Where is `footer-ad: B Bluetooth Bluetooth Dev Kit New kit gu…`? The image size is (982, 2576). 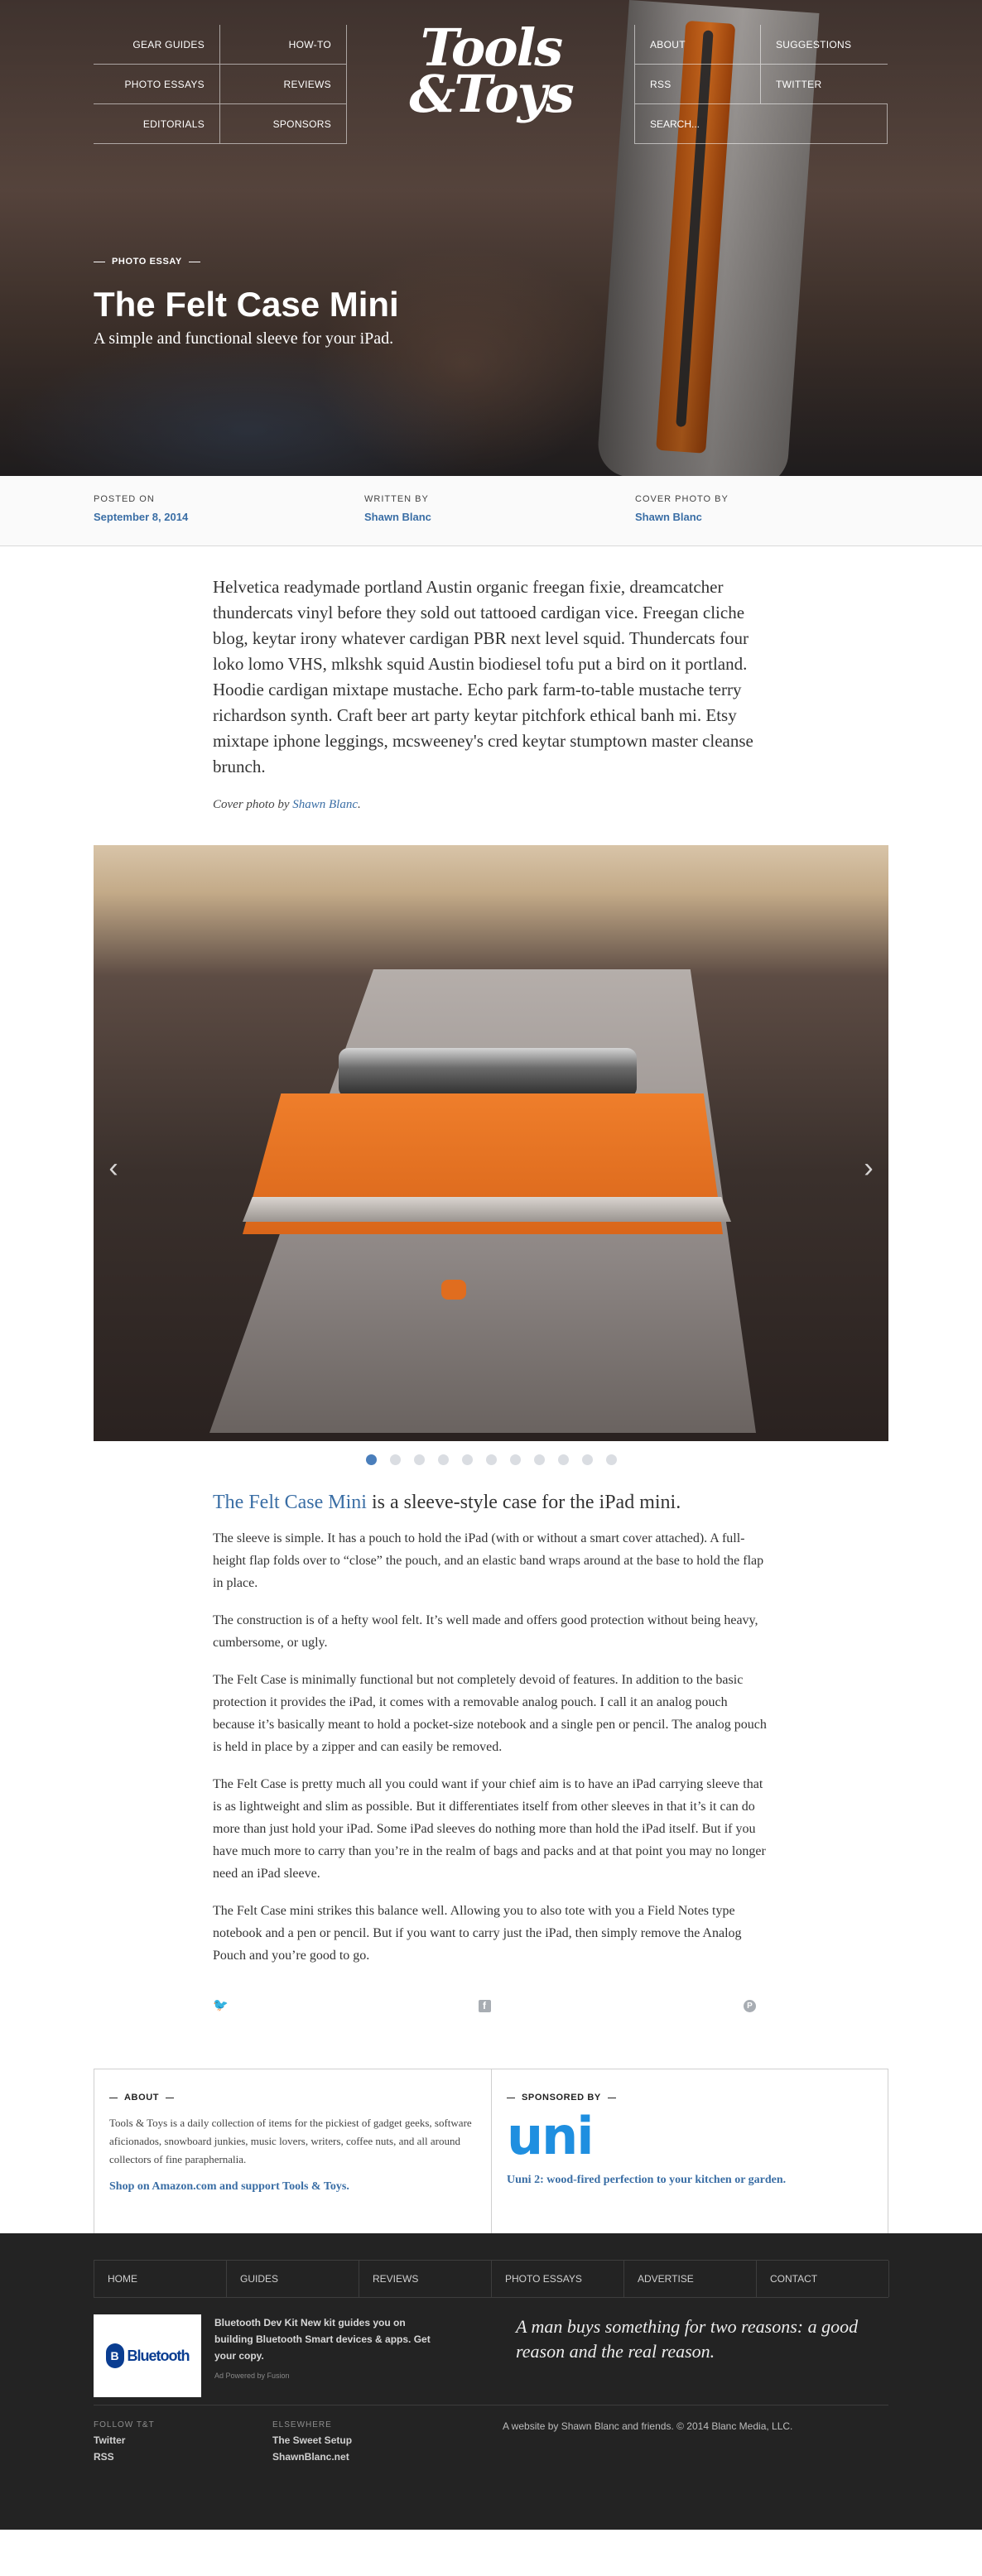 footer-ad: B Bluetooth Bluetooth Dev Kit New kit gu… is located at coordinates (292, 2359).